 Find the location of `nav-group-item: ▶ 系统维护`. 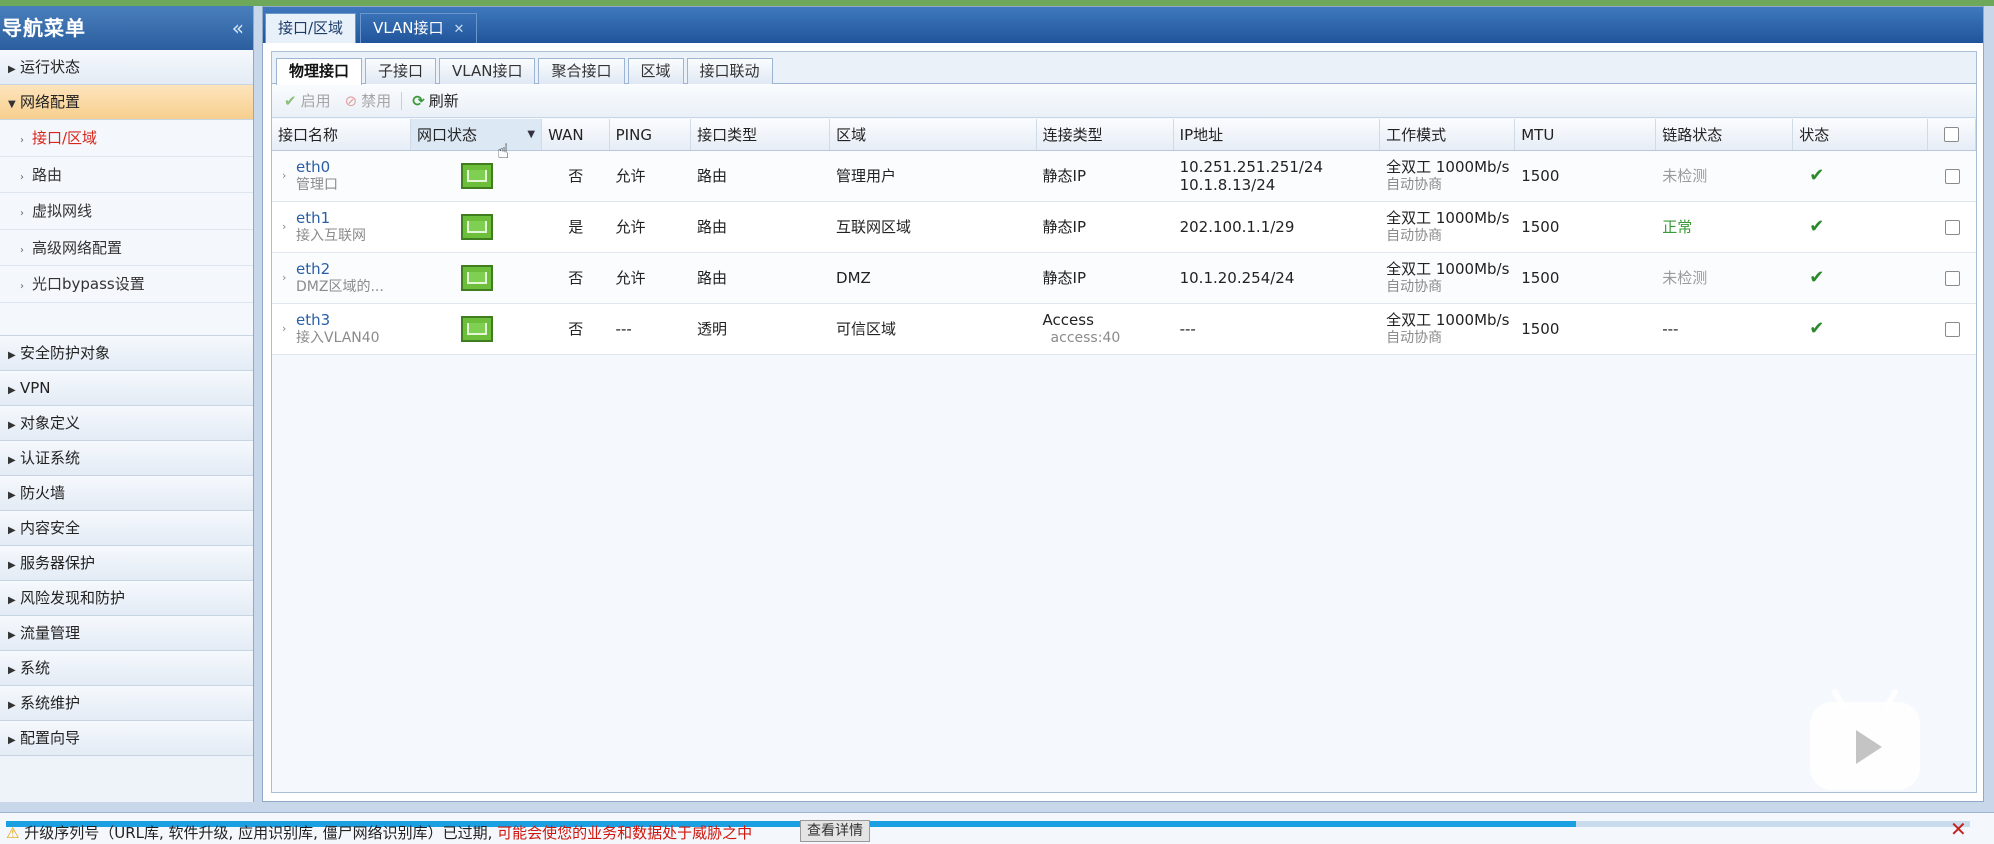

nav-group-item: ▶ 系统维护 is located at coordinates (126, 703).